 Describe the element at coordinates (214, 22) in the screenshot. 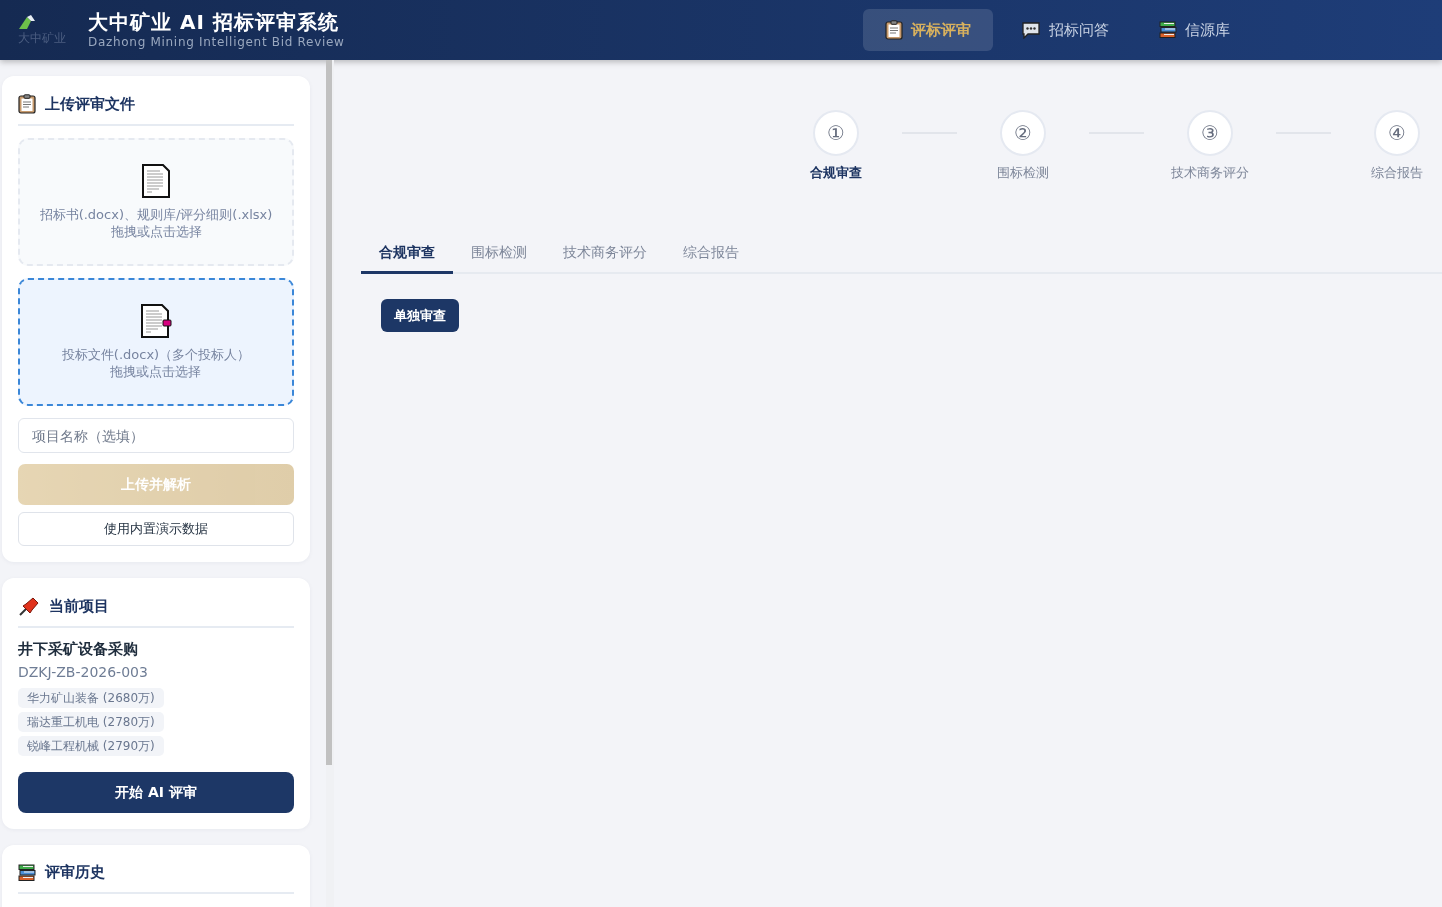

I see `app-title: 大中矿业 AI 招标评审系统` at that location.